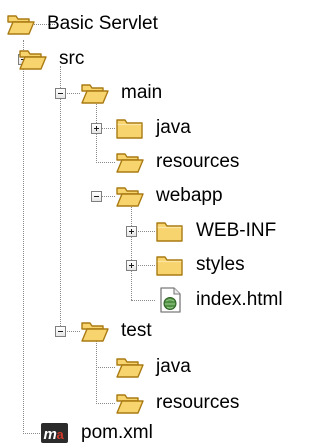  Describe the element at coordinates (189, 195) in the screenshot. I see `tree-node-label: webapp` at that location.